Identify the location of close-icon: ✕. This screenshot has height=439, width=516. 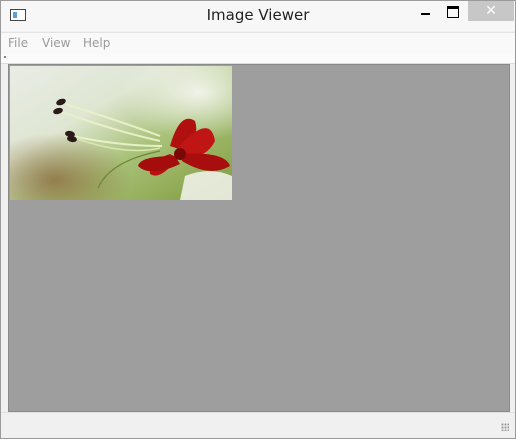
(491, 11).